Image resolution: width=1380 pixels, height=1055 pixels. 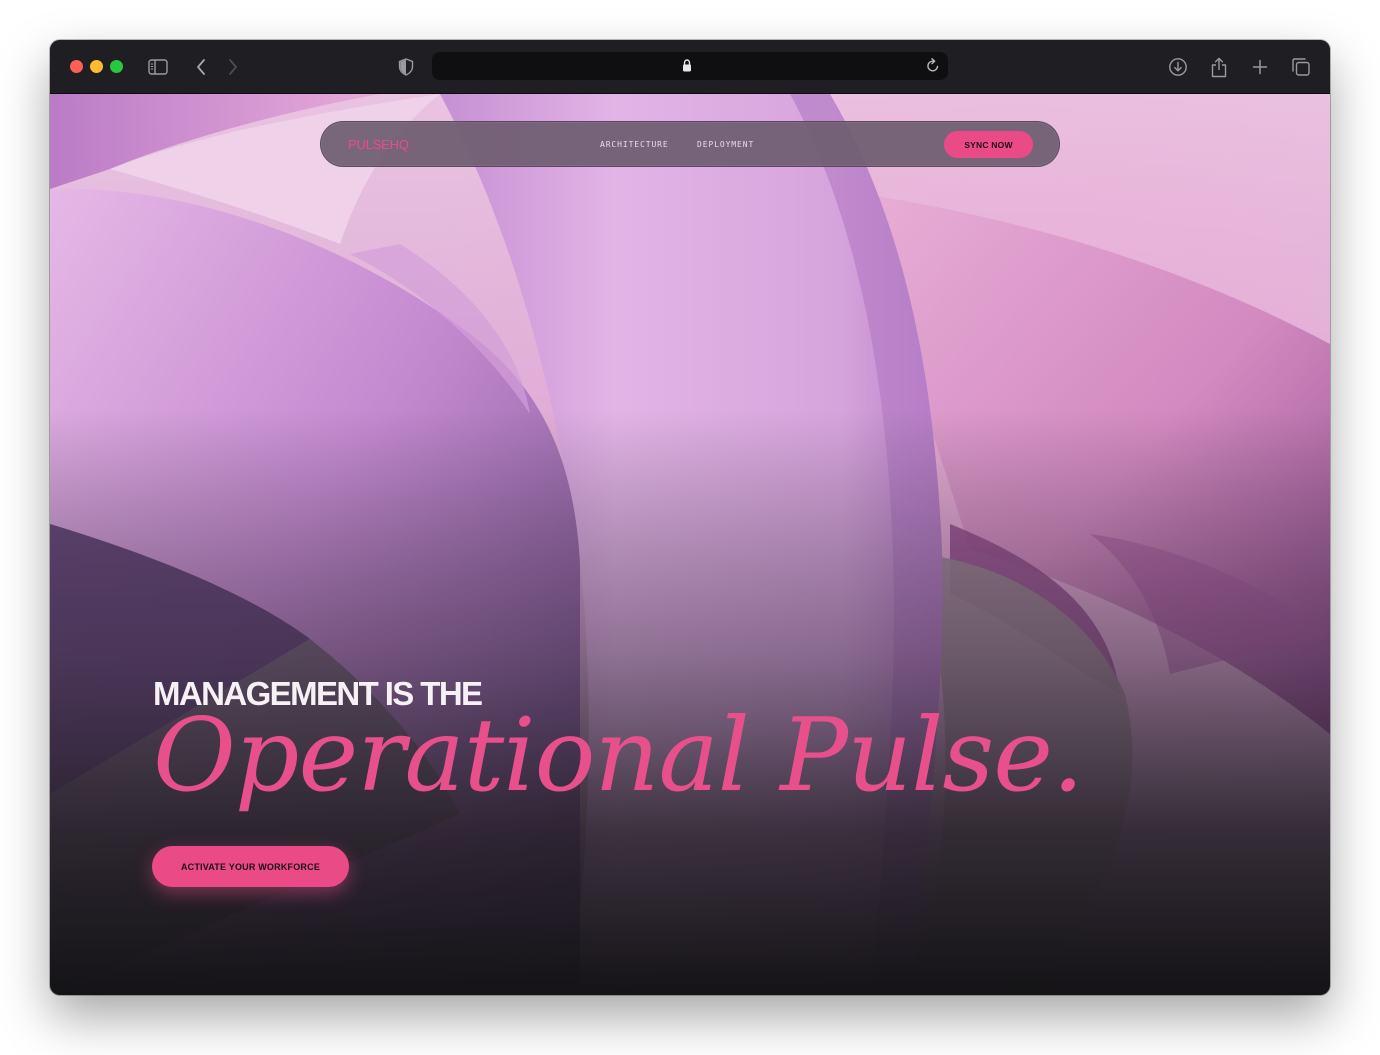 I want to click on hero-title: Operational Pulse., so click(x=618, y=755).